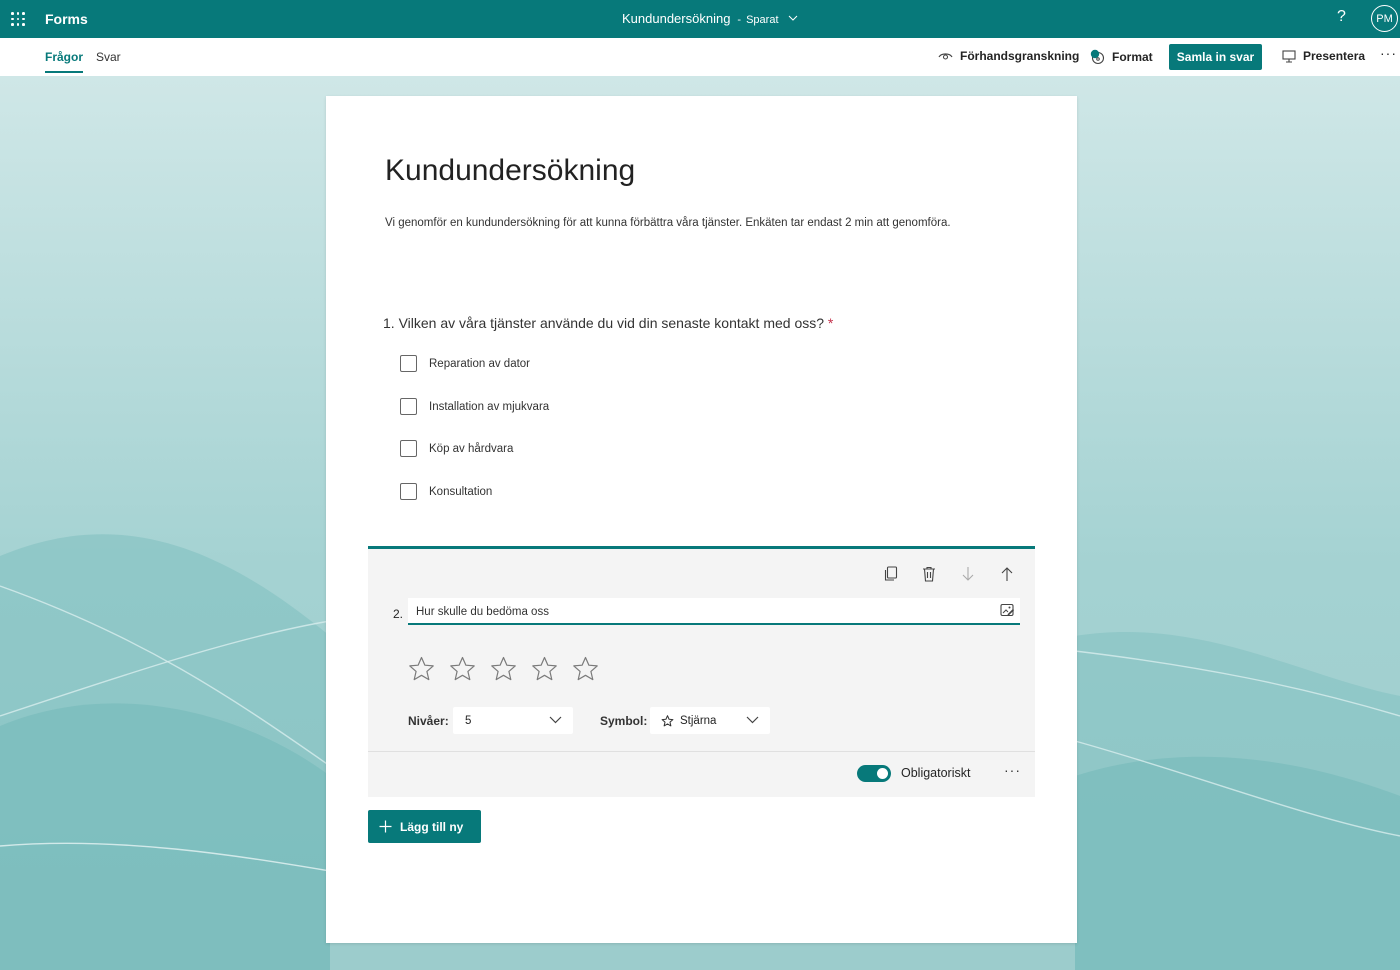 Image resolution: width=1400 pixels, height=970 pixels. What do you see at coordinates (1020, 56) in the screenshot?
I see `preview-label: Förhandsgranskning` at bounding box center [1020, 56].